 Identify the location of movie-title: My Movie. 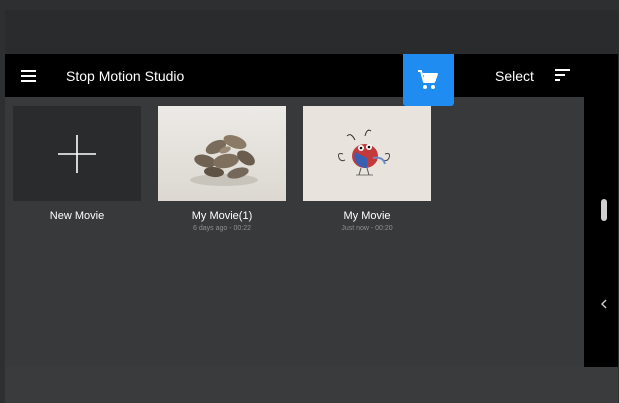
(367, 216).